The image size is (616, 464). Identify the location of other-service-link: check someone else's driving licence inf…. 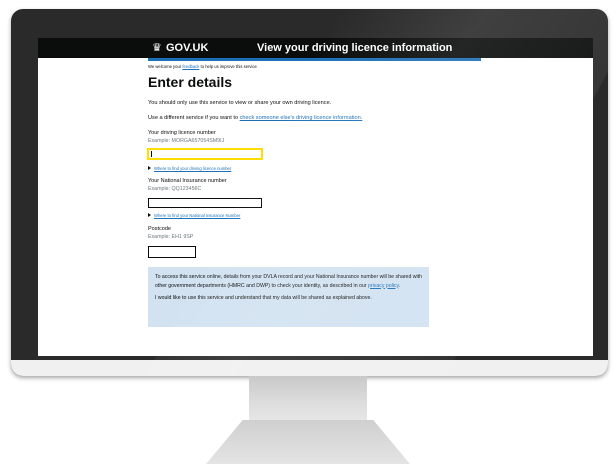
(301, 118).